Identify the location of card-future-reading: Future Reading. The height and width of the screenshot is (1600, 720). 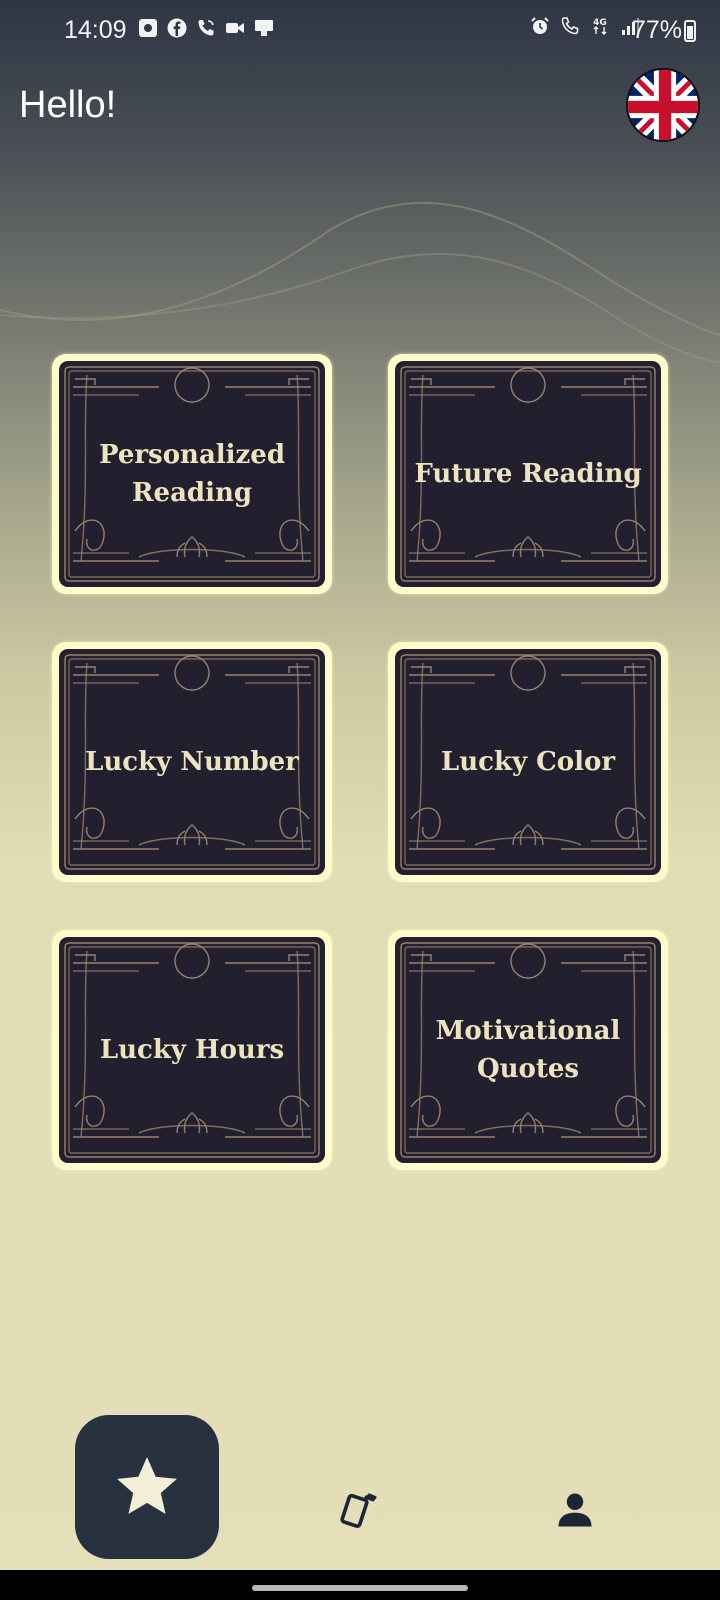
(528, 474).